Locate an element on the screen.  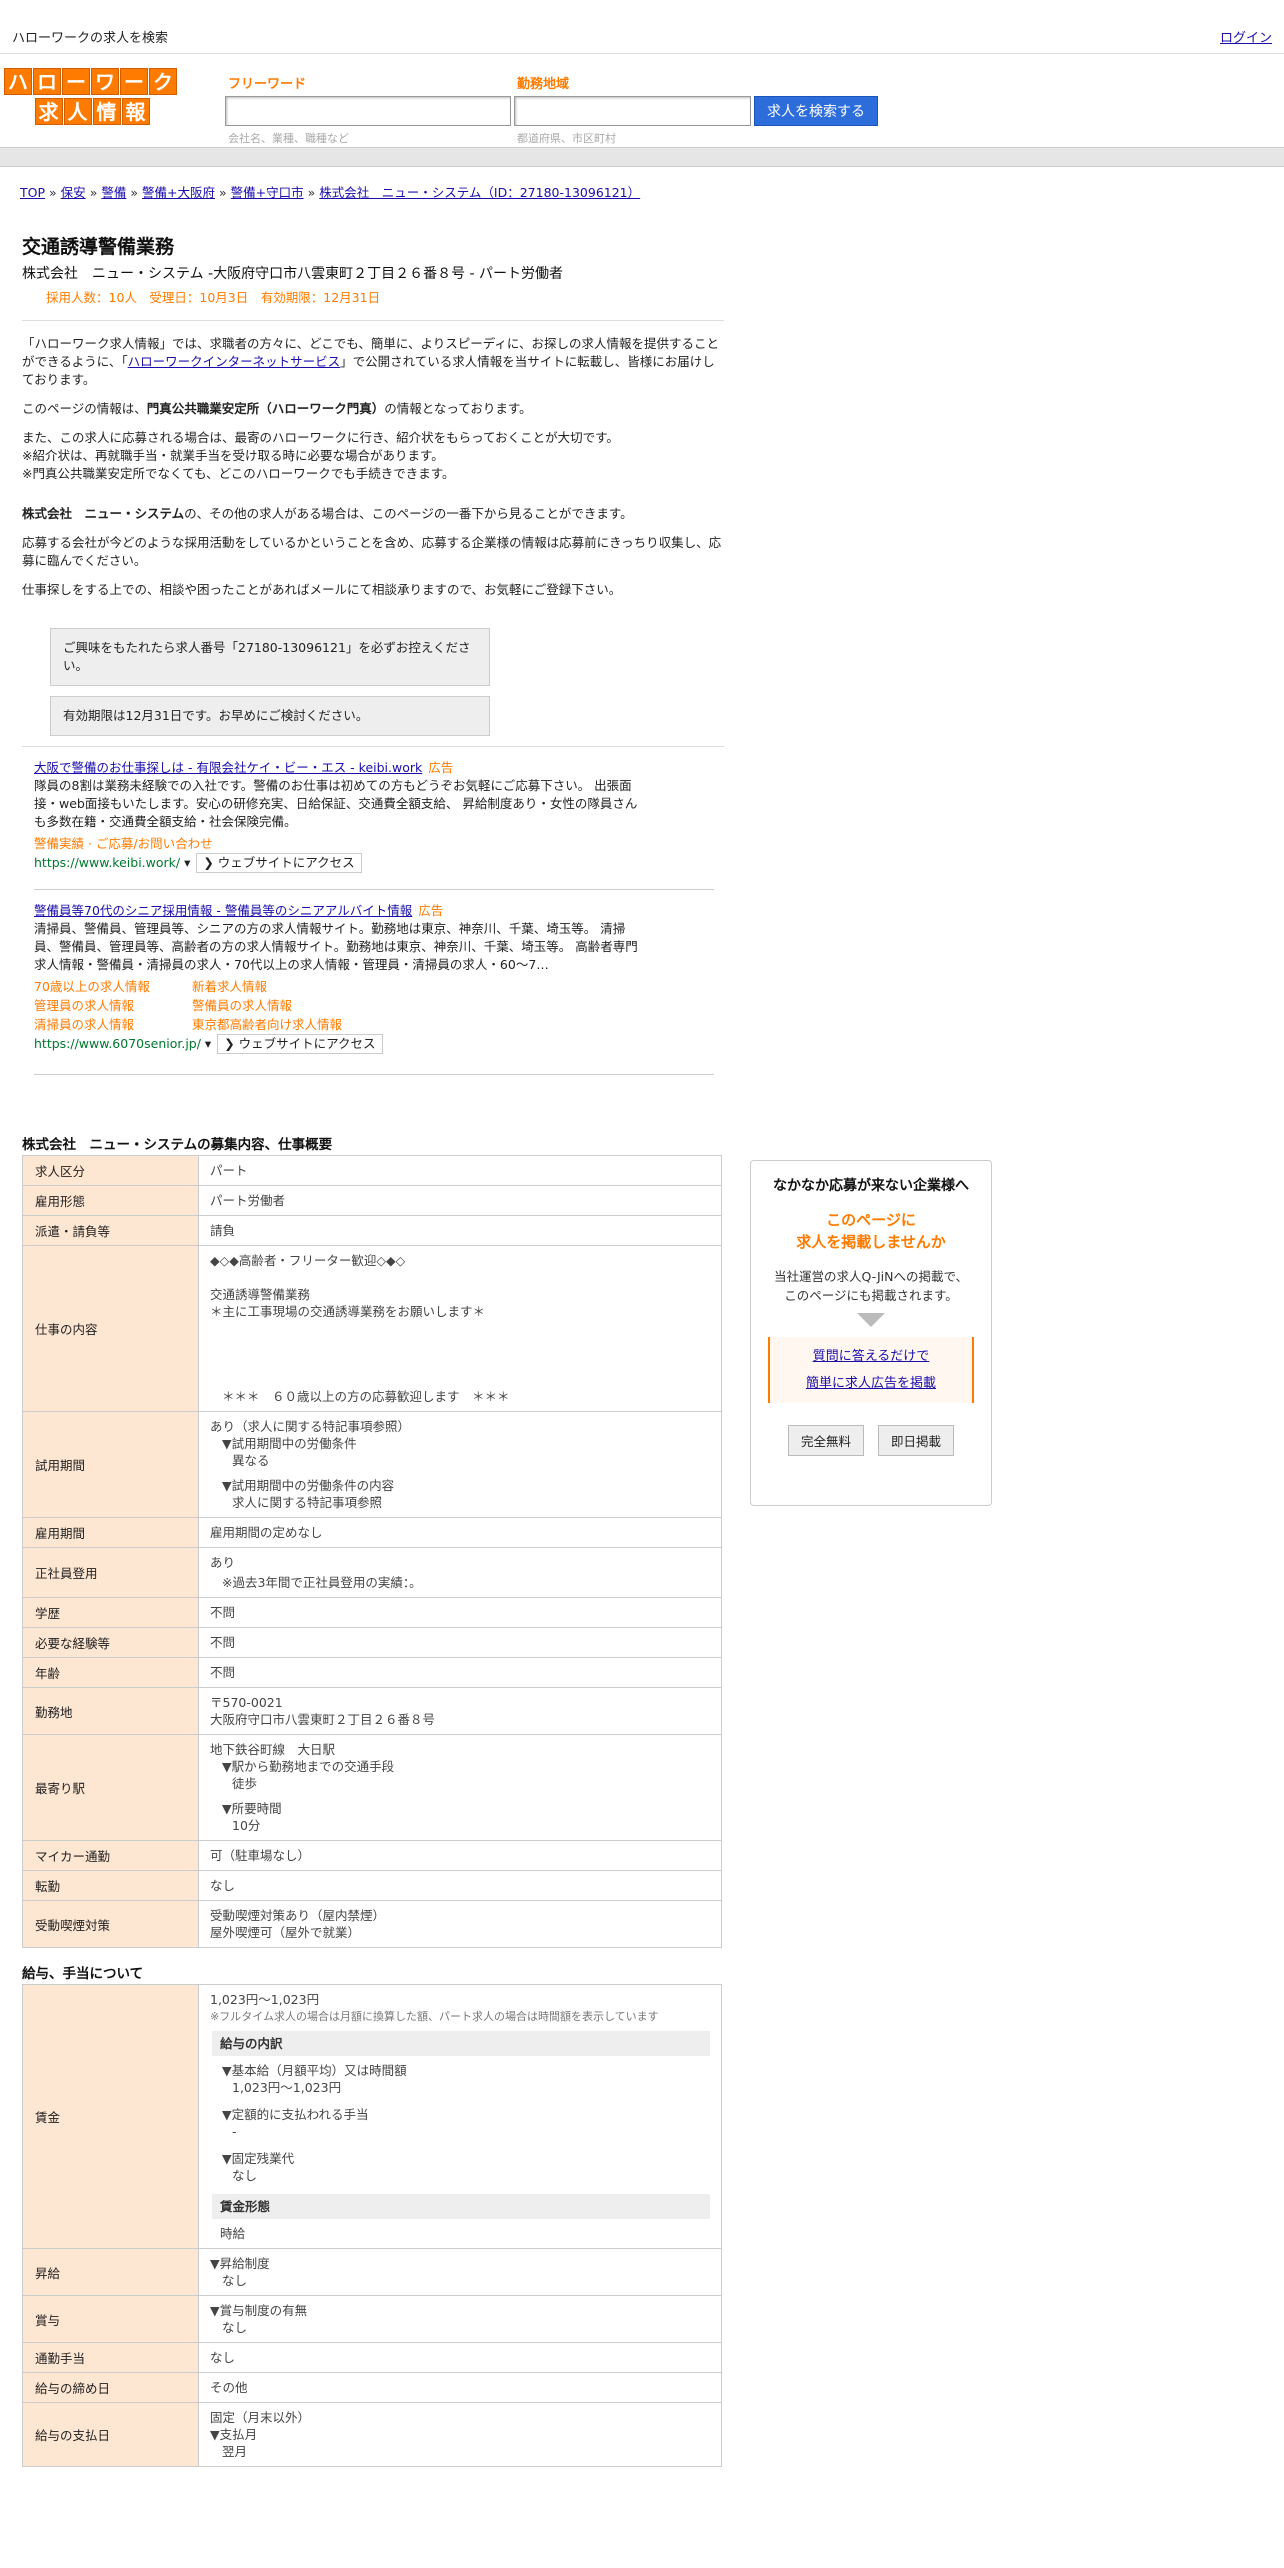
breadcrumb-link: 警備+守口市 is located at coordinates (267, 192).